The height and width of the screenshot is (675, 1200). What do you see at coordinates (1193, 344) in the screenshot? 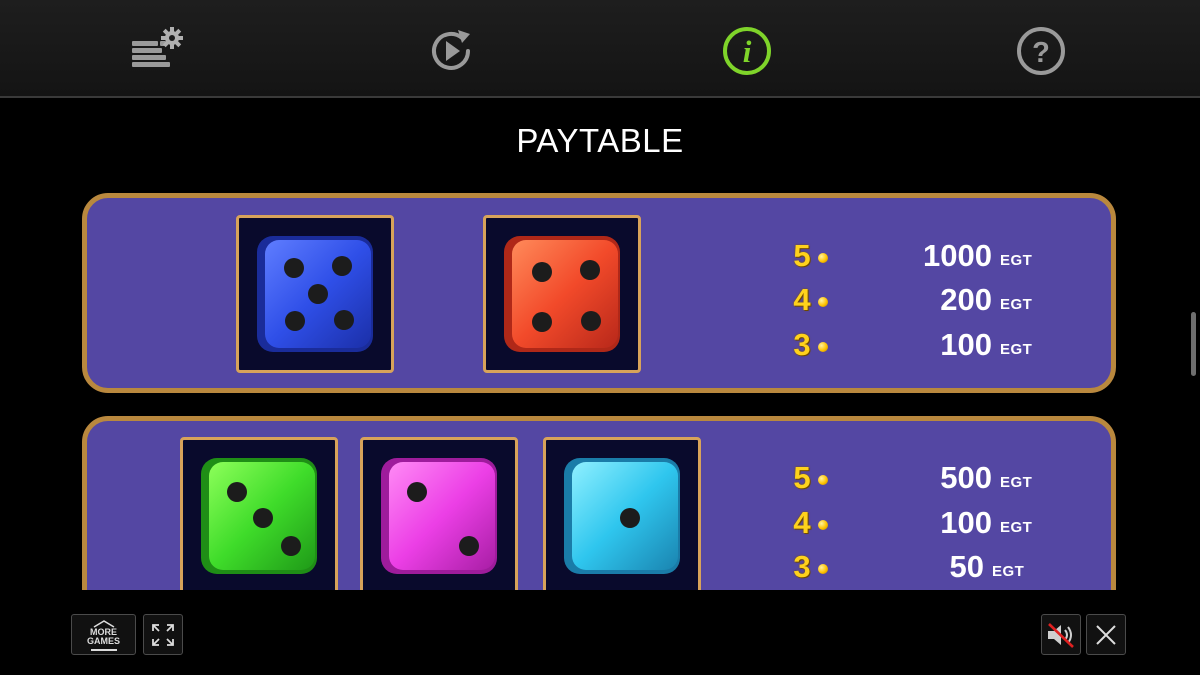
I see `scrollbar-thumb` at bounding box center [1193, 344].